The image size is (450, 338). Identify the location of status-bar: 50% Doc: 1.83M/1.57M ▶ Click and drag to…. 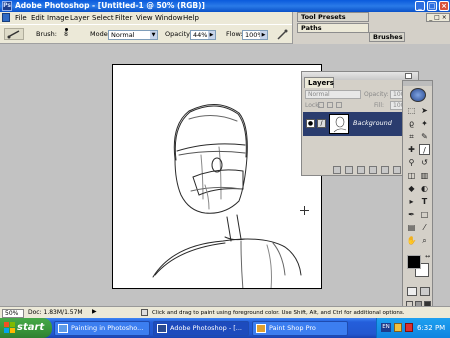
(225, 312).